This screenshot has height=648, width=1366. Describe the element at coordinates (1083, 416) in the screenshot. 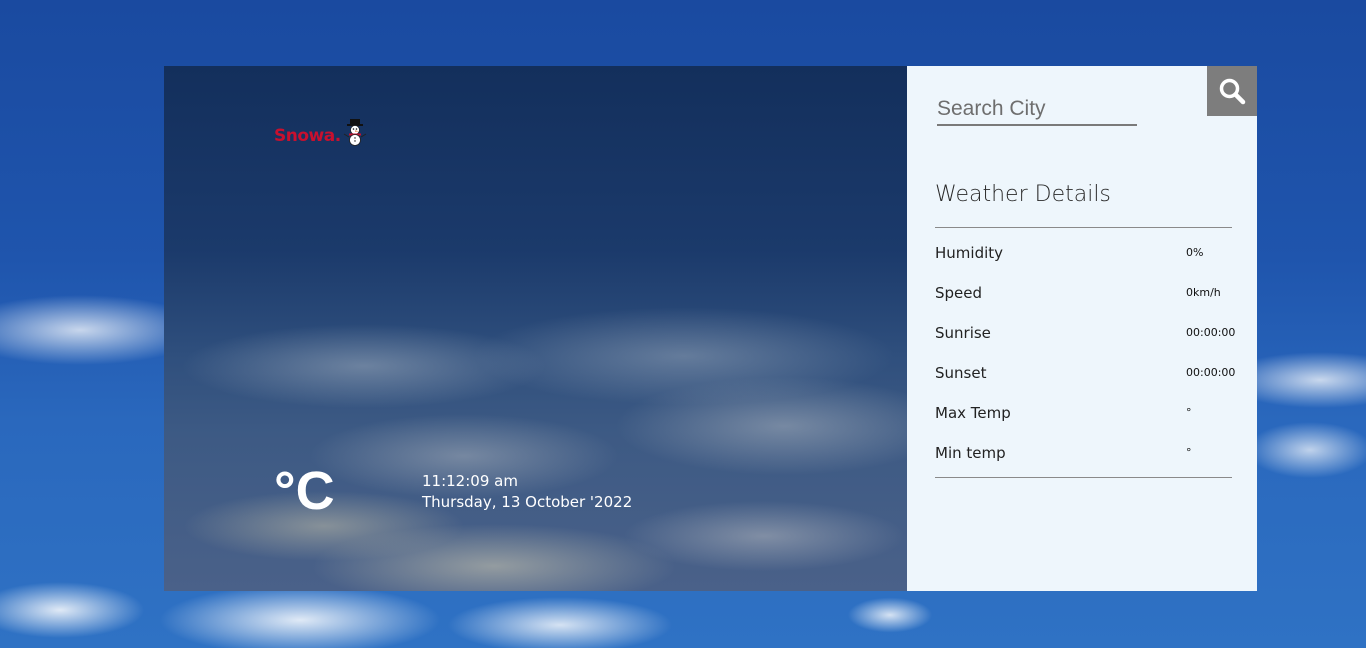

I see `detail-row-max-temp: Max Temp °` at that location.